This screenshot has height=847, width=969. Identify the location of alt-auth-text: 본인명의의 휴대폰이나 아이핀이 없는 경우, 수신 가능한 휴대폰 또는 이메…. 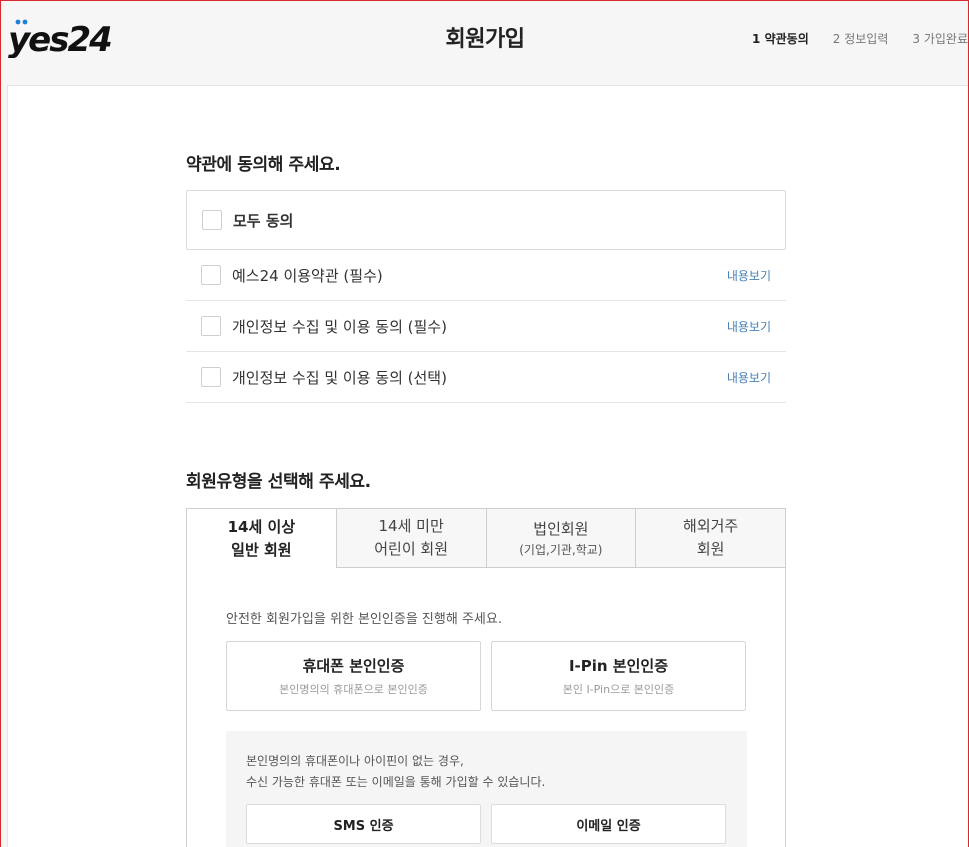
(395, 772).